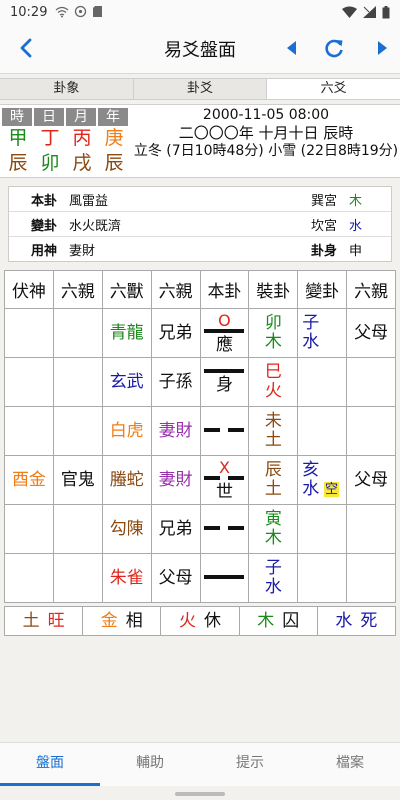 This screenshot has height=800, width=400. What do you see at coordinates (224, 289) in the screenshot?
I see `column-header: 本卦` at bounding box center [224, 289].